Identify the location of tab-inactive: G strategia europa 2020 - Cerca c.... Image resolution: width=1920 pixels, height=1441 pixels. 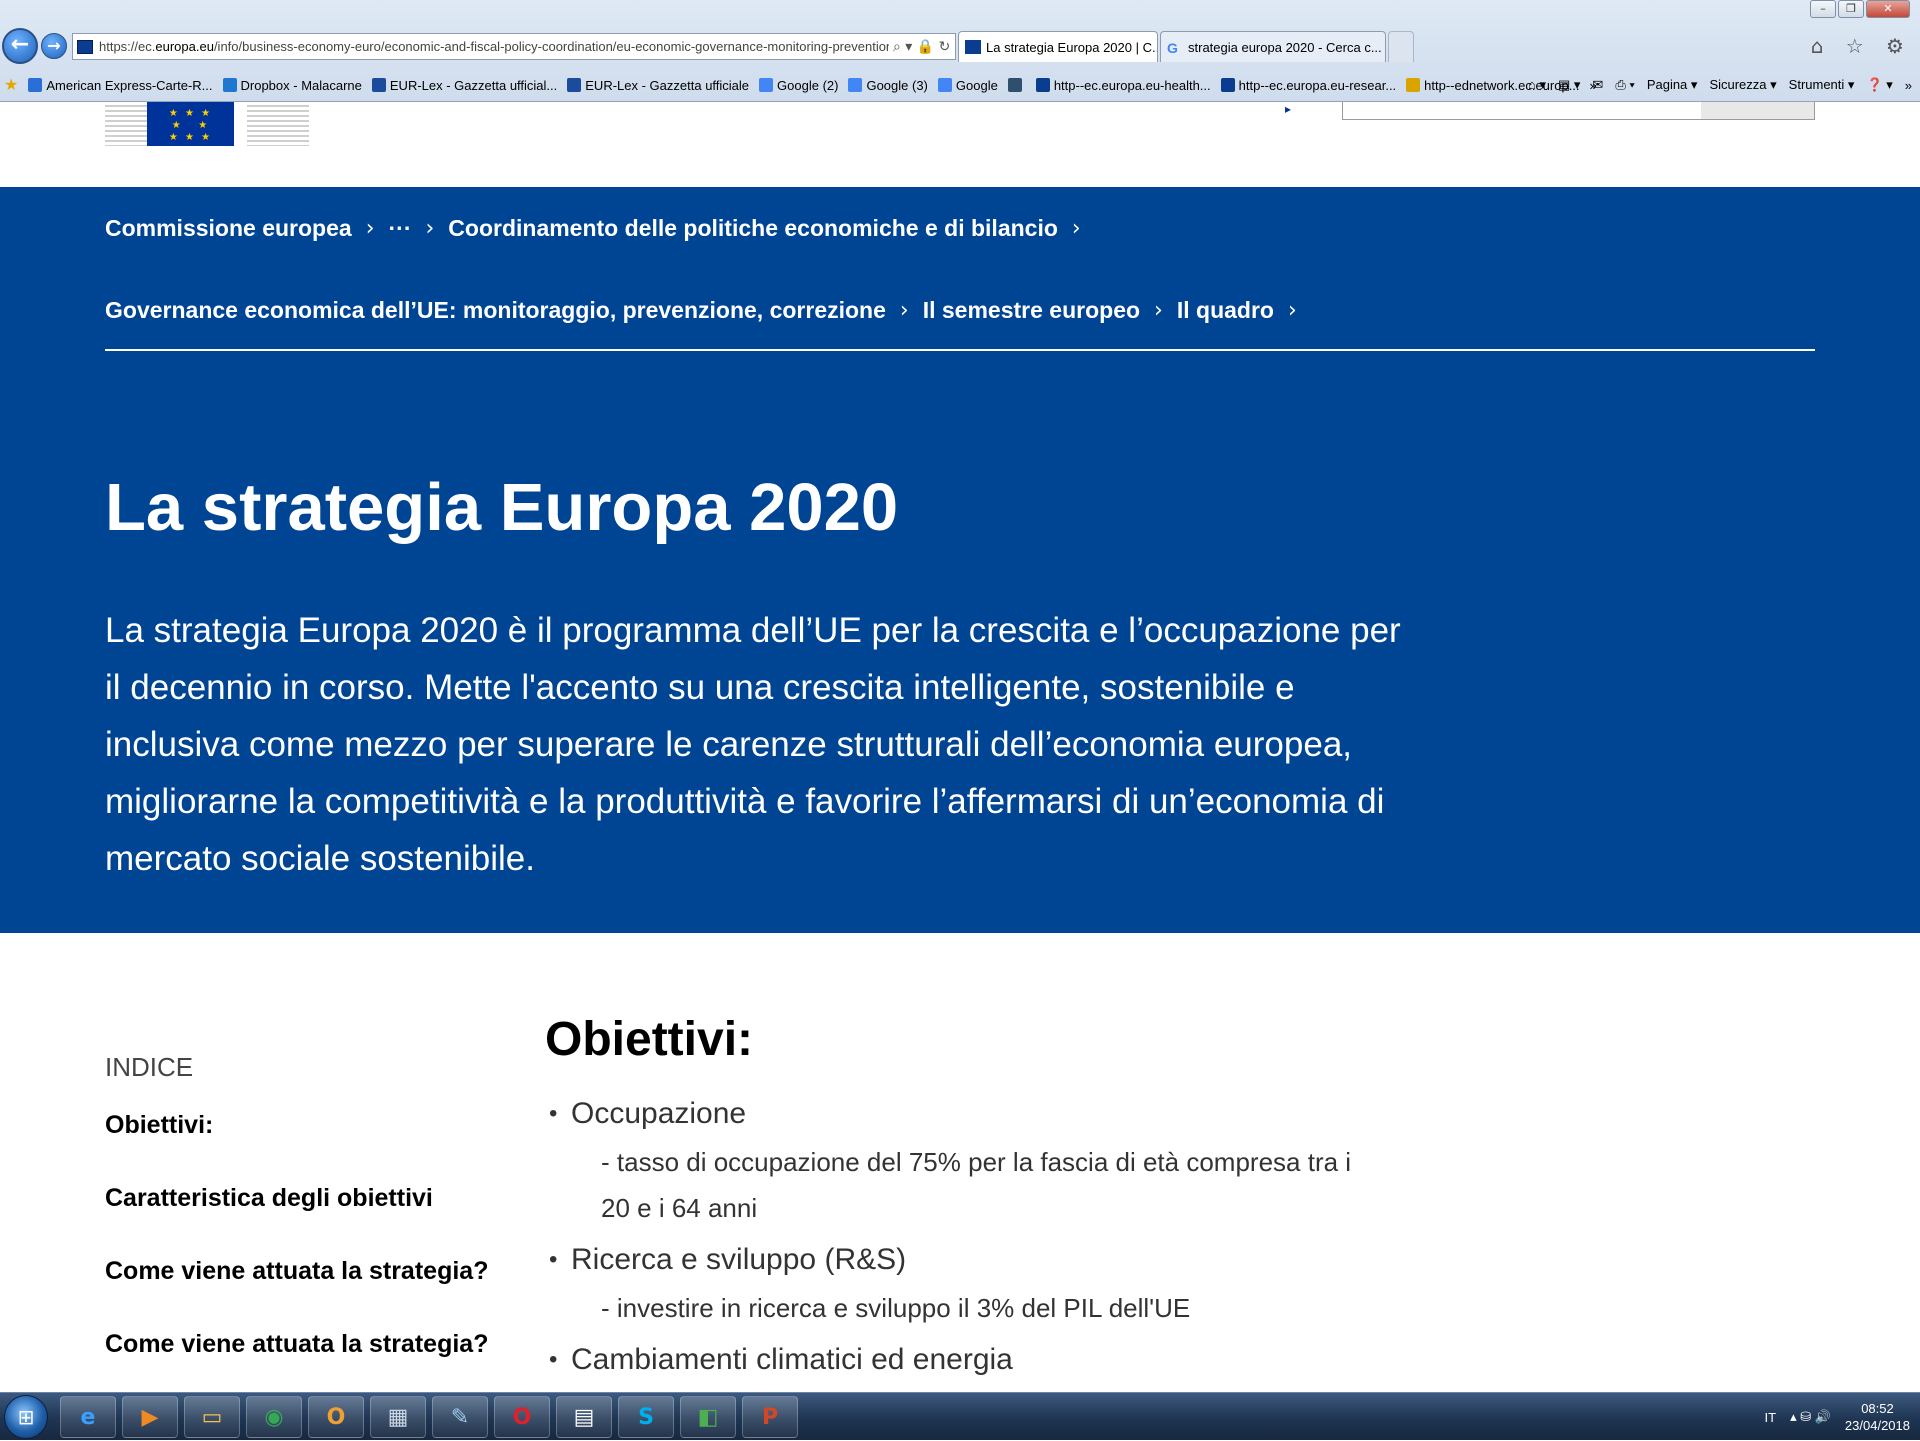
(1273, 46).